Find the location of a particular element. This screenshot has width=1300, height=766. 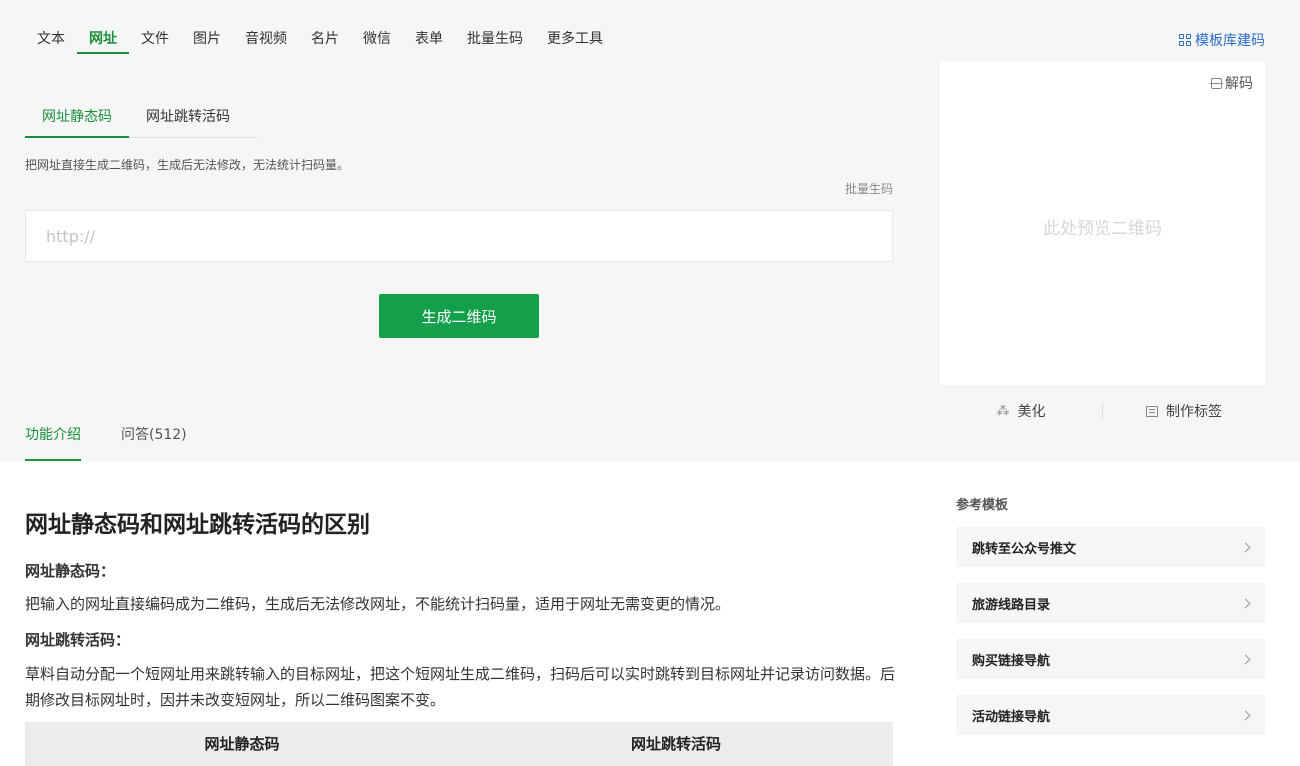

dynamic-code-label: 网址跳转活码： is located at coordinates (78, 640).